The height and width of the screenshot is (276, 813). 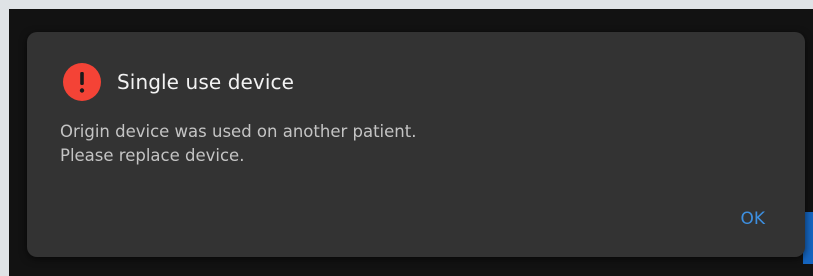 I want to click on dialog-header: Single use device, so click(x=178, y=82).